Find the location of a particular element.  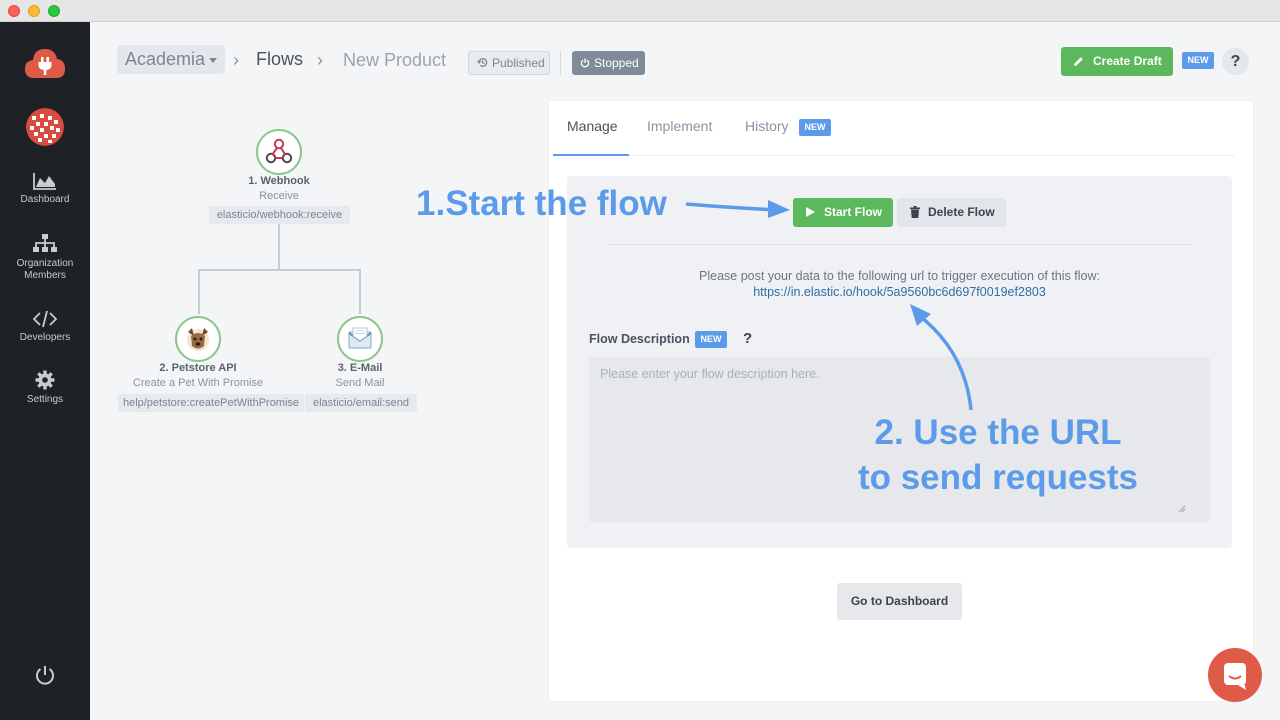

envelope-icon is located at coordinates (360, 338).